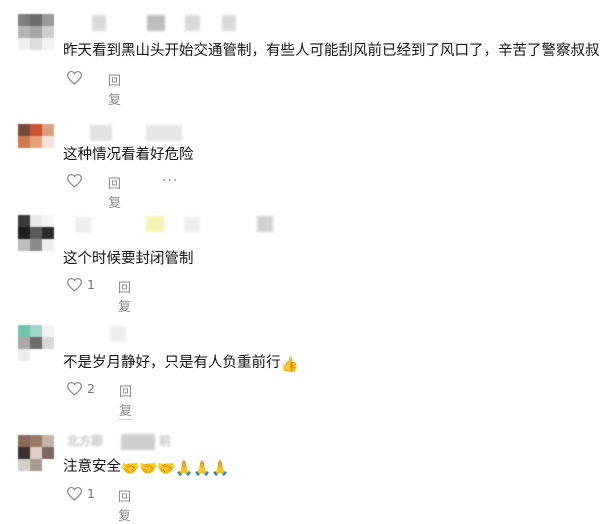  I want to click on comment-text-body: 昨天看到黑山头开始交通管制，有些人可能刮风前已经到了风口了，辛苦了警察叔叔, so click(331, 51).